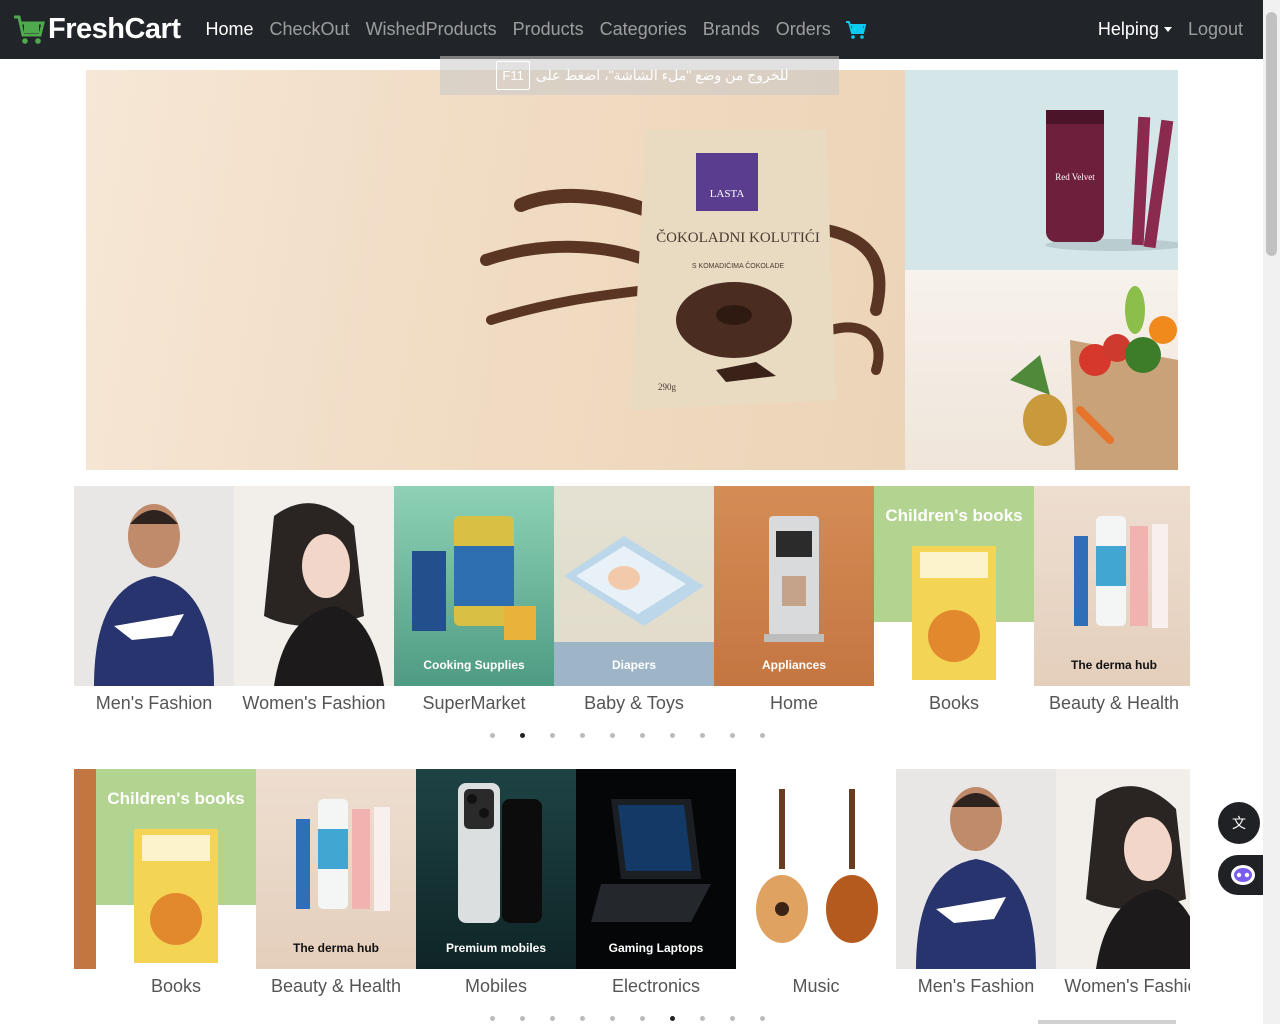  What do you see at coordinates (731, 29) in the screenshot?
I see `nav-link-brands: Brands` at bounding box center [731, 29].